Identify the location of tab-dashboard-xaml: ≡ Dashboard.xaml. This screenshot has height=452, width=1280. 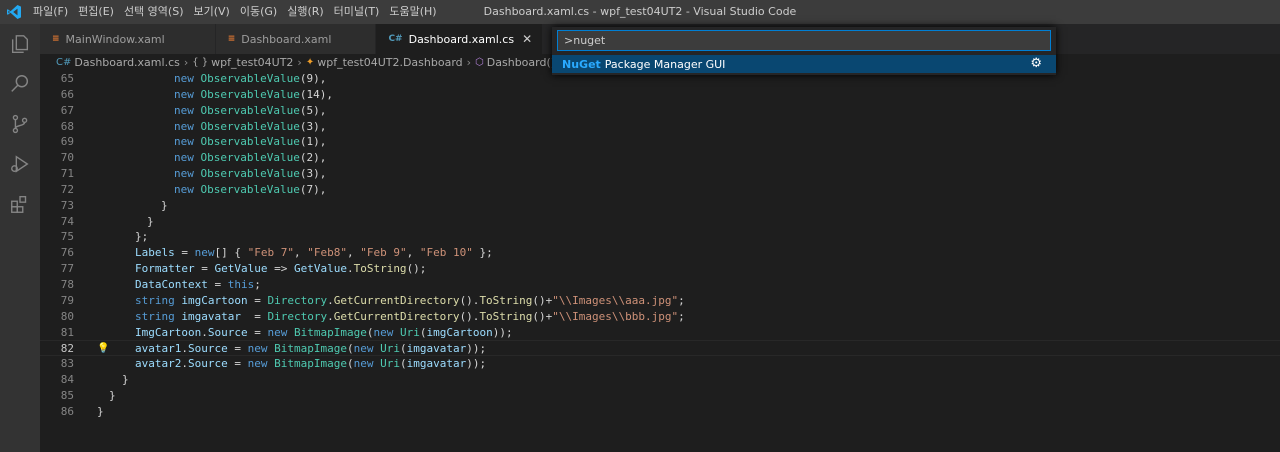
(296, 39).